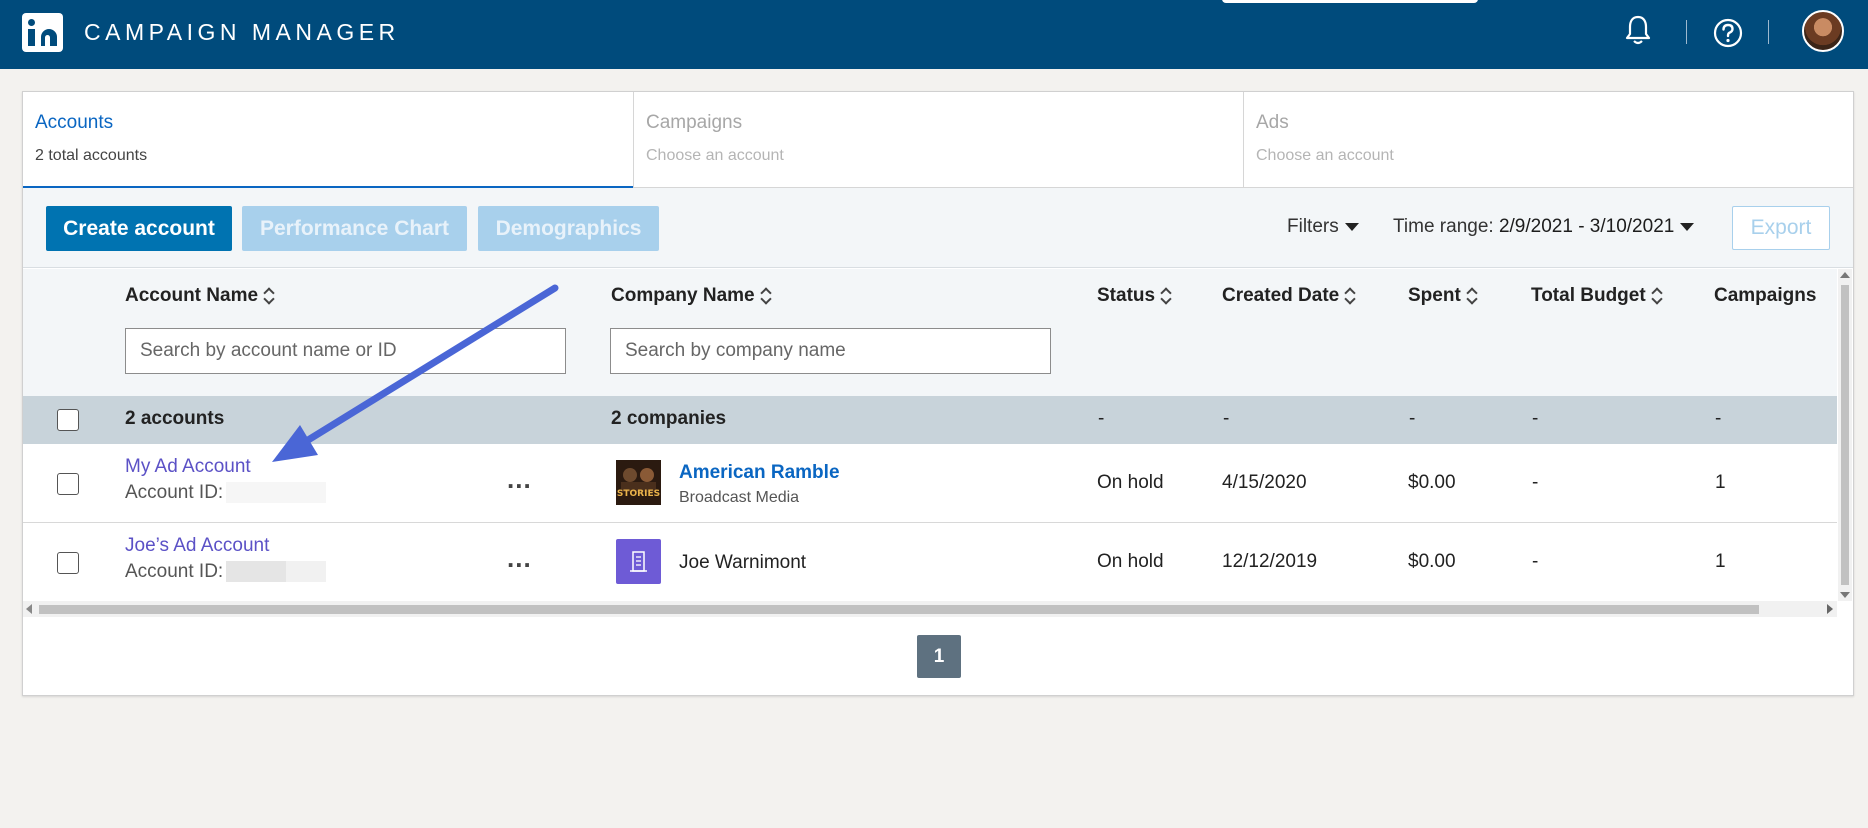  Describe the element at coordinates (1270, 561) in the screenshot. I see `created-date-cell: 12/12/2019` at that location.